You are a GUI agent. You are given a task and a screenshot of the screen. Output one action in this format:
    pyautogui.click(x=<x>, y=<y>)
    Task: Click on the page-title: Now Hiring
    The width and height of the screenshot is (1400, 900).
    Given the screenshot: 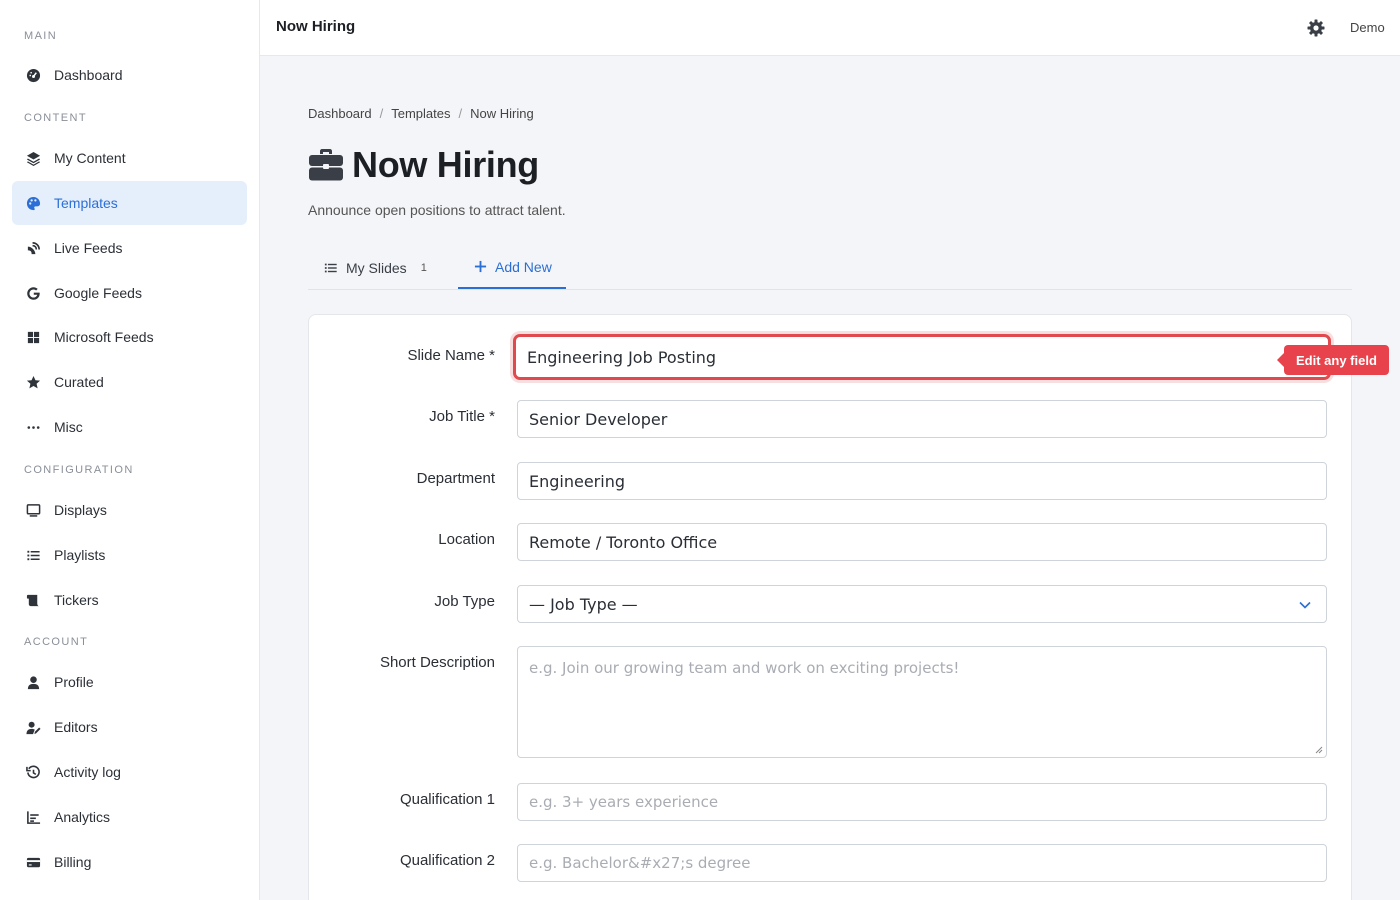 What is the action you would take?
    pyautogui.click(x=445, y=164)
    